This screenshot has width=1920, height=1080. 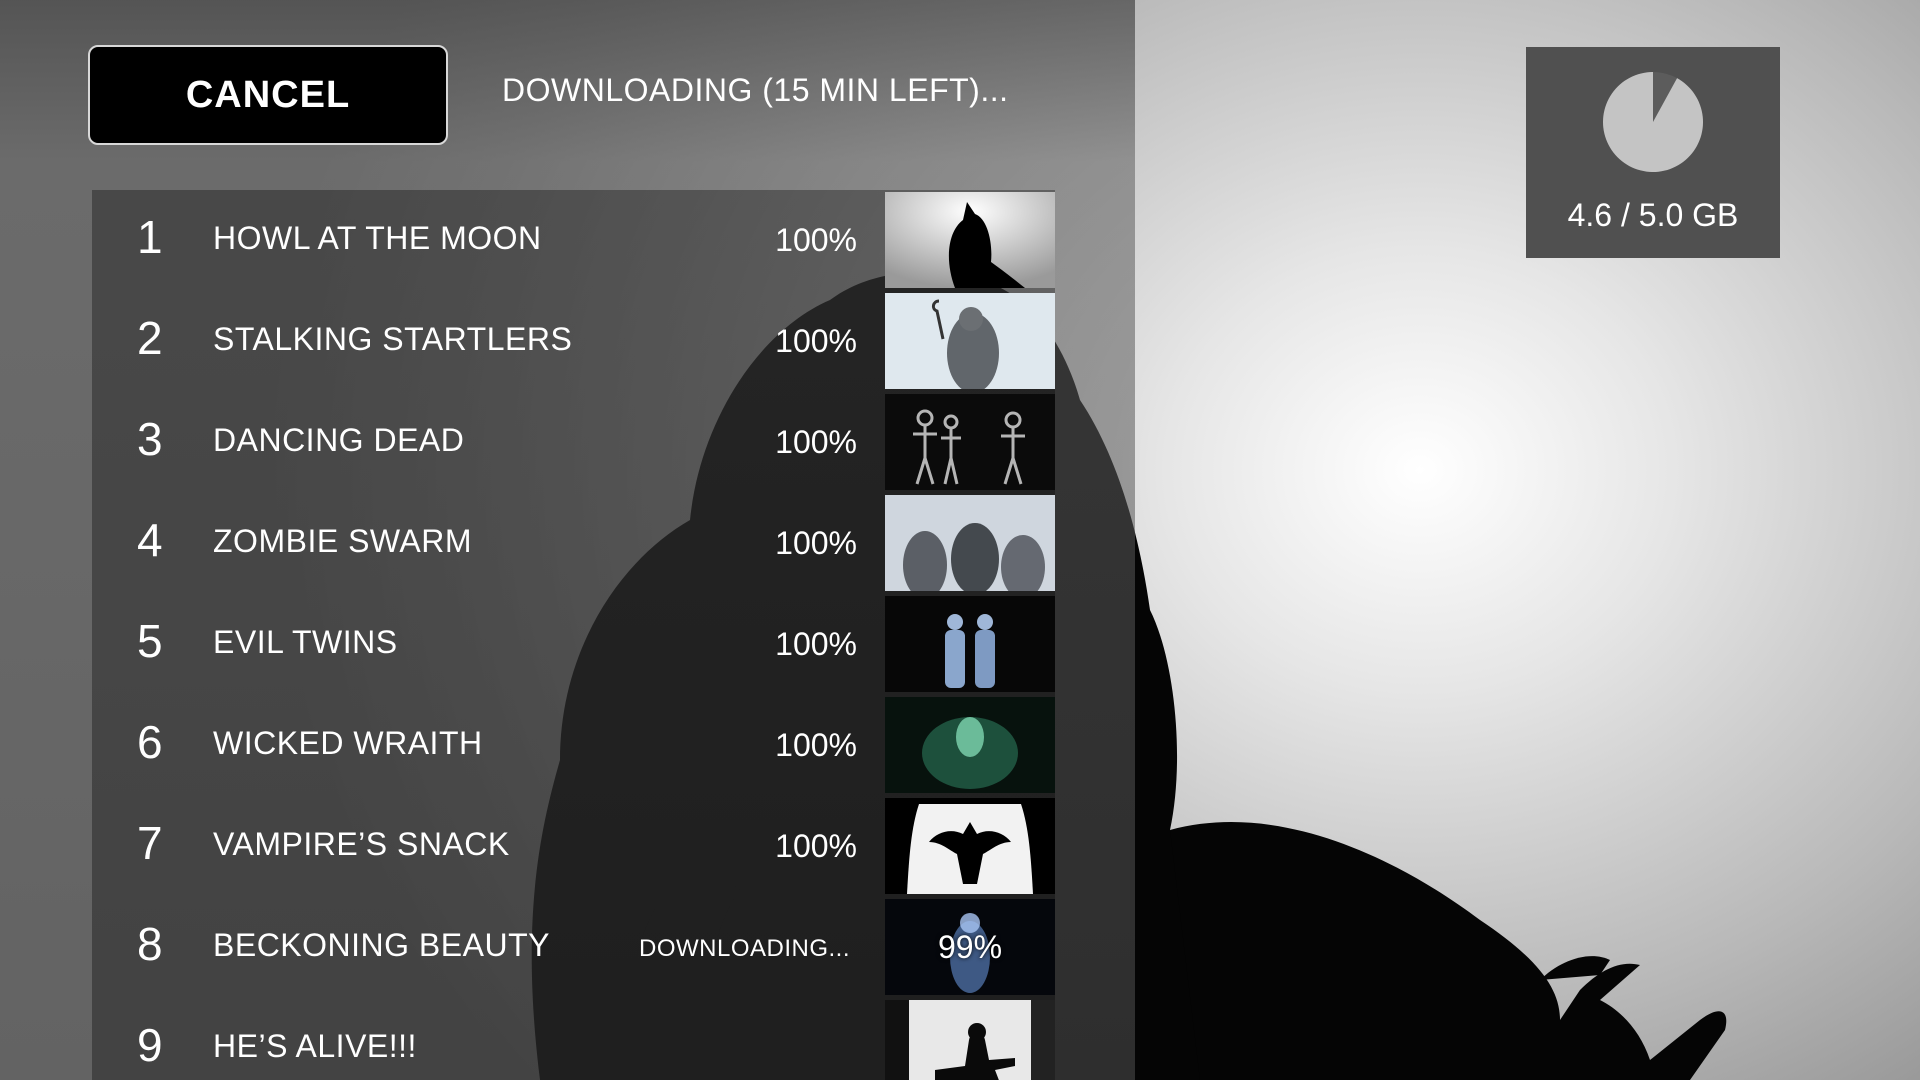 I want to click on list-item: 2 STALKING STARTLERS 100%, so click(x=573, y=341).